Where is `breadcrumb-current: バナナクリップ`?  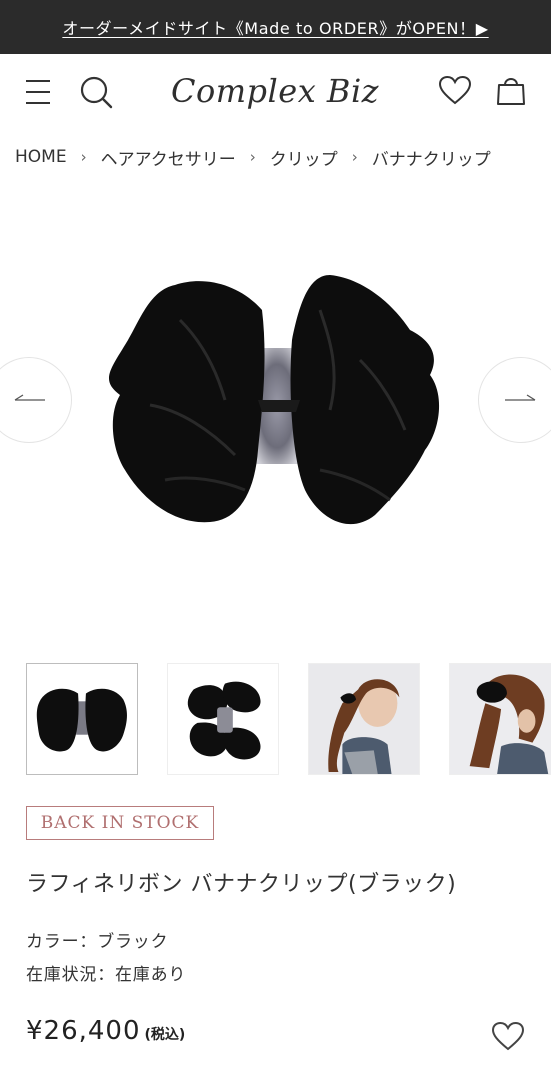 breadcrumb-current: バナナクリップ is located at coordinates (431, 159).